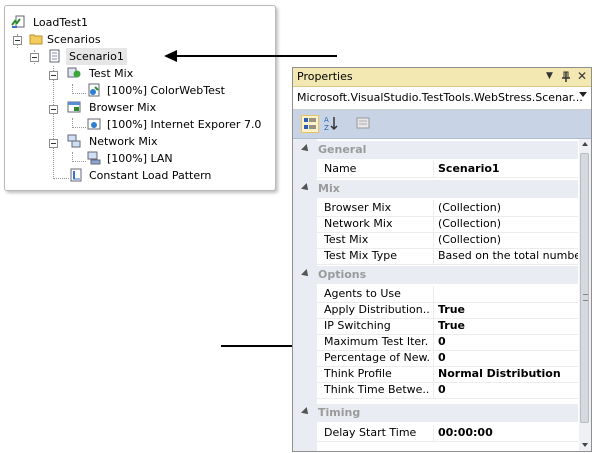 The image size is (596, 453). I want to click on property-name: Agents to Use, so click(362, 293).